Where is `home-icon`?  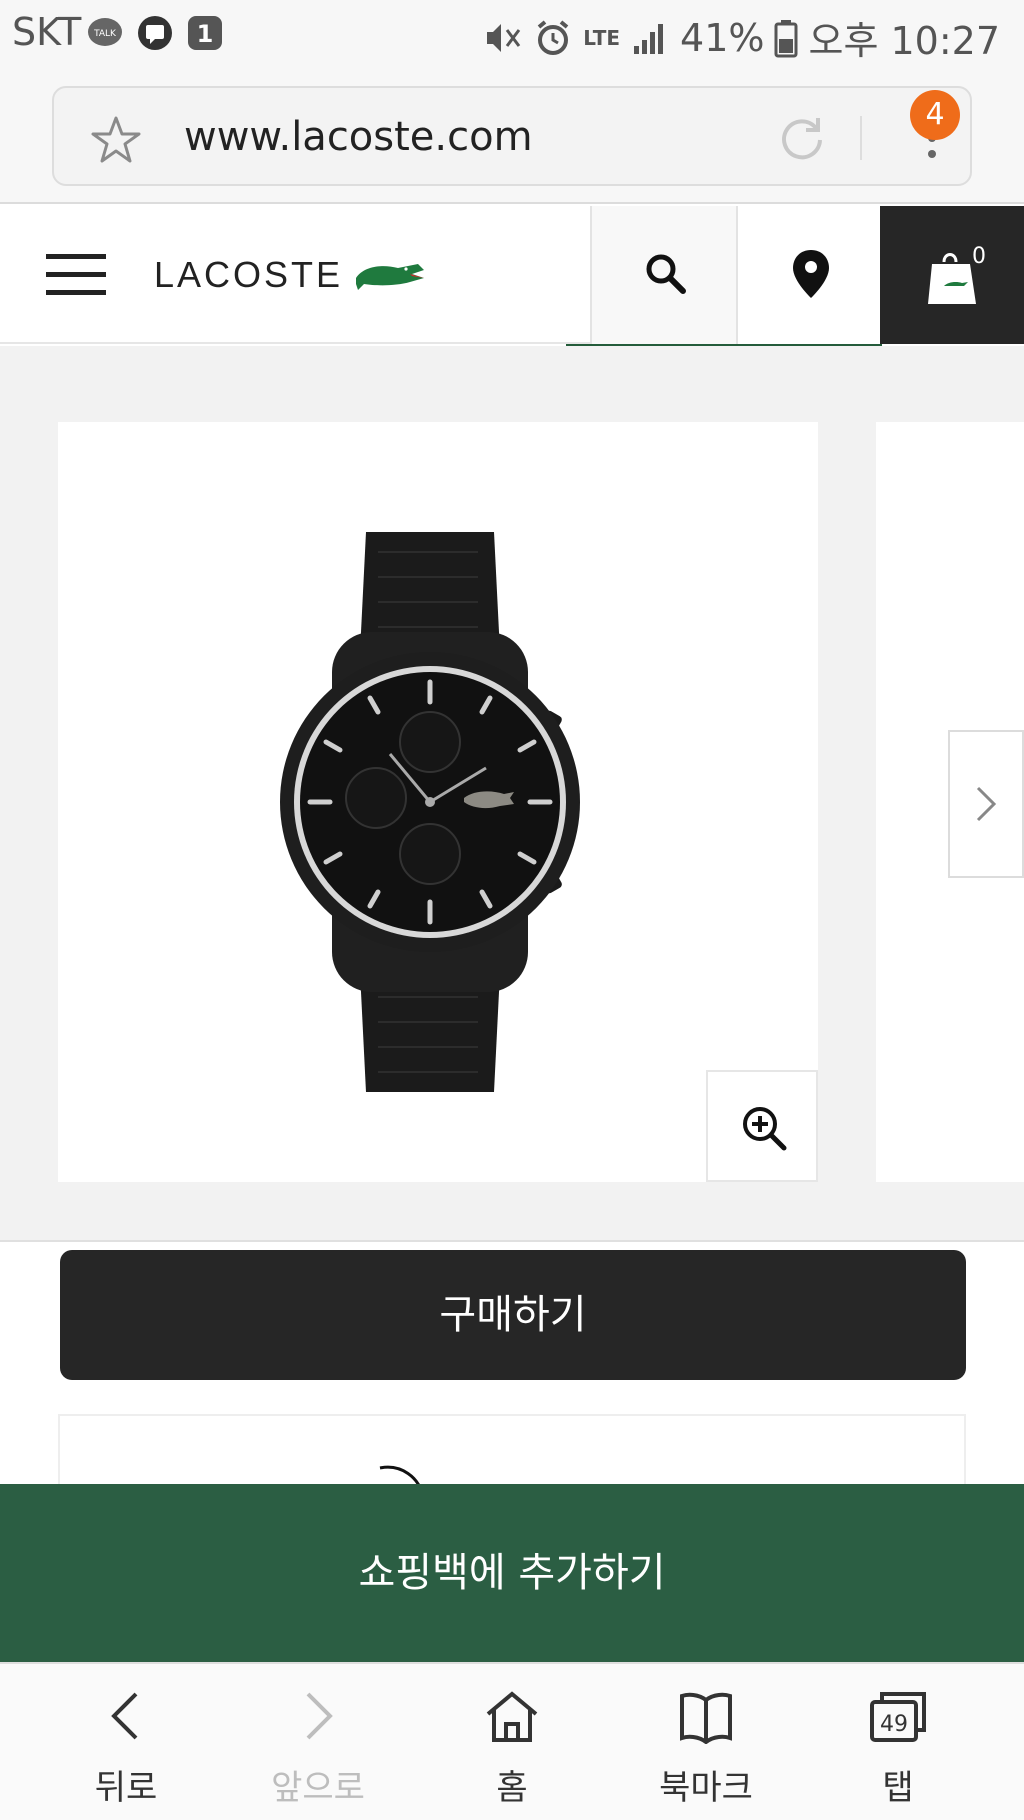 home-icon is located at coordinates (512, 1716).